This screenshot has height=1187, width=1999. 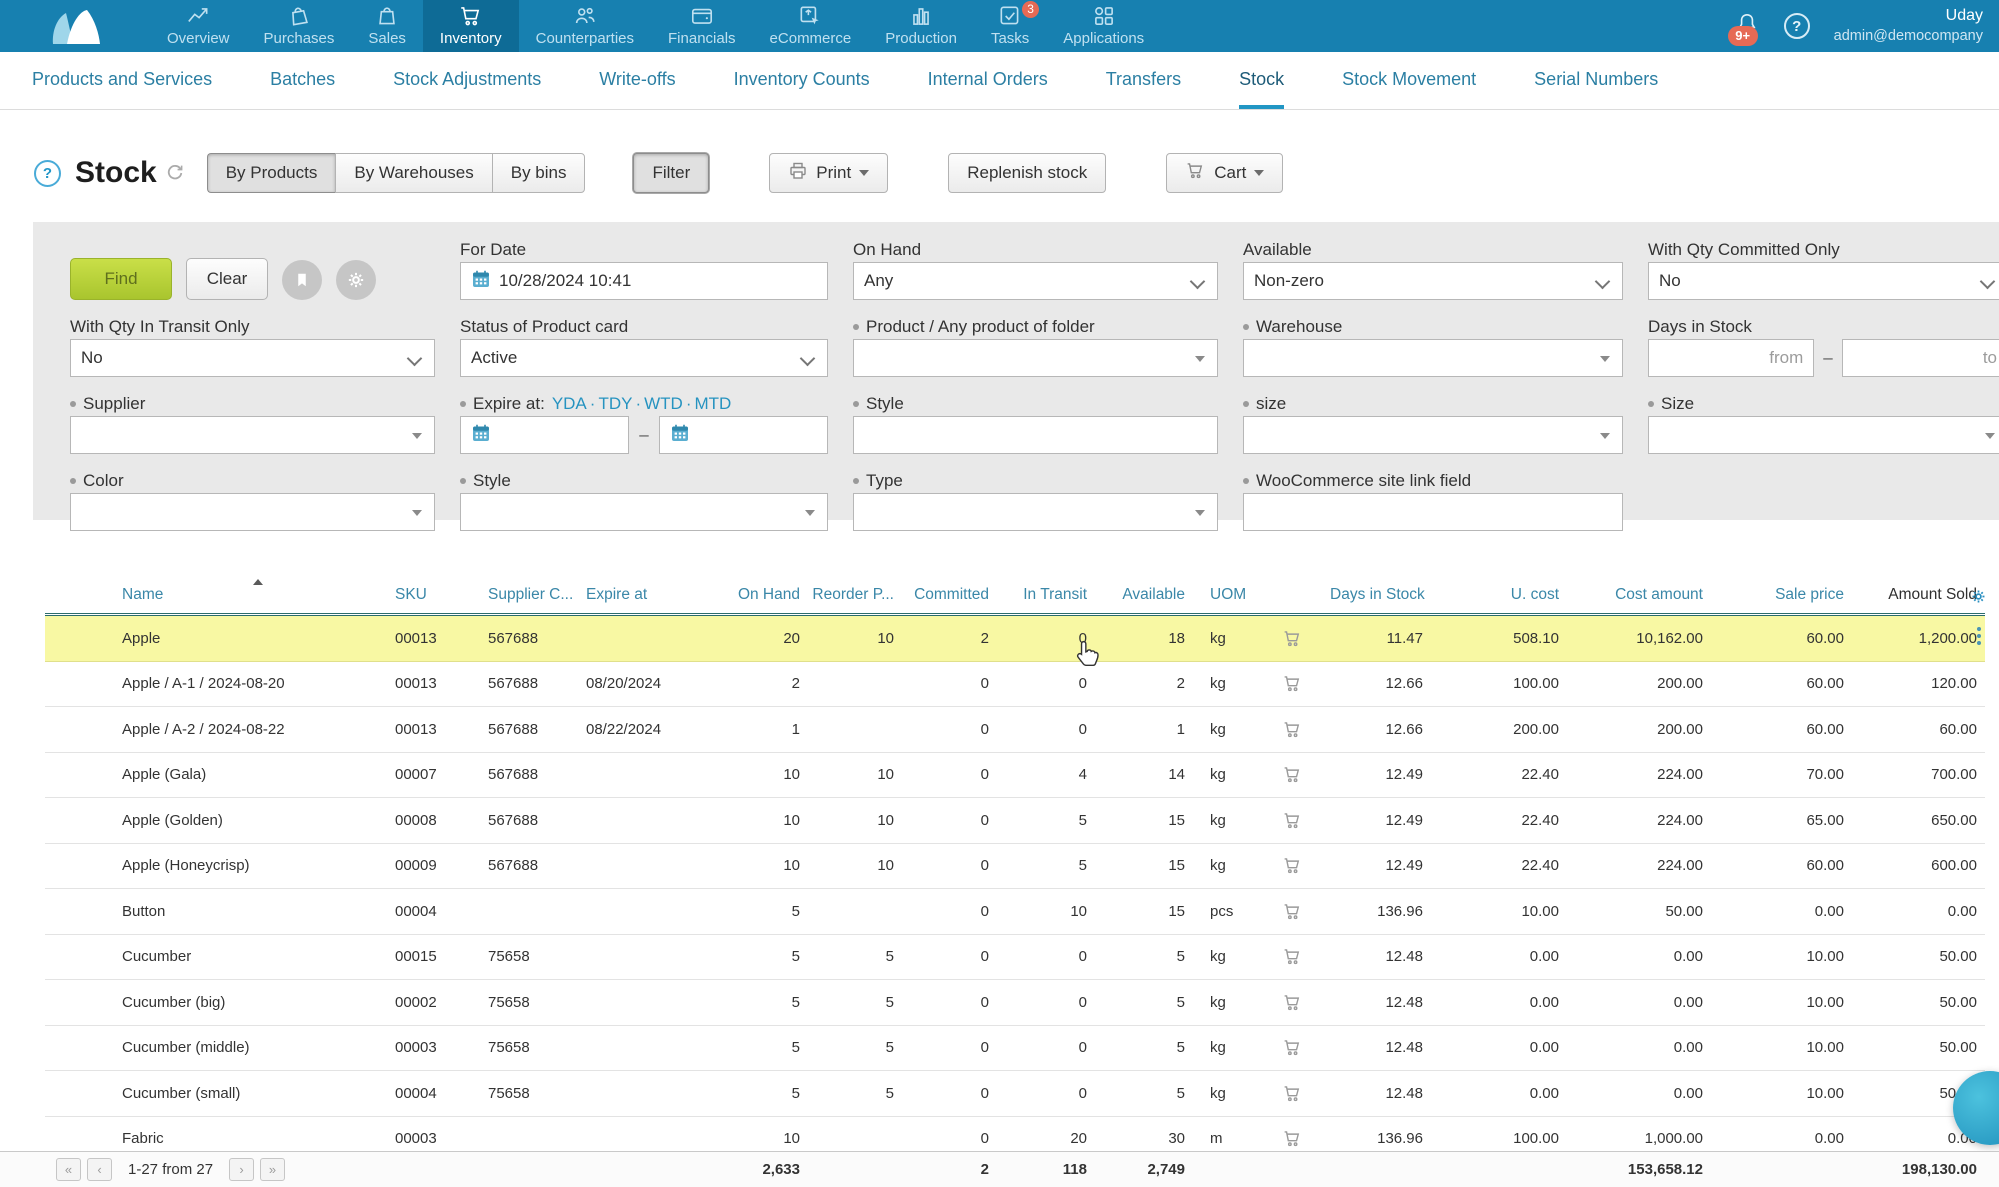 What do you see at coordinates (1380, 595) in the screenshot?
I see `column-header-days: Days in Stock` at bounding box center [1380, 595].